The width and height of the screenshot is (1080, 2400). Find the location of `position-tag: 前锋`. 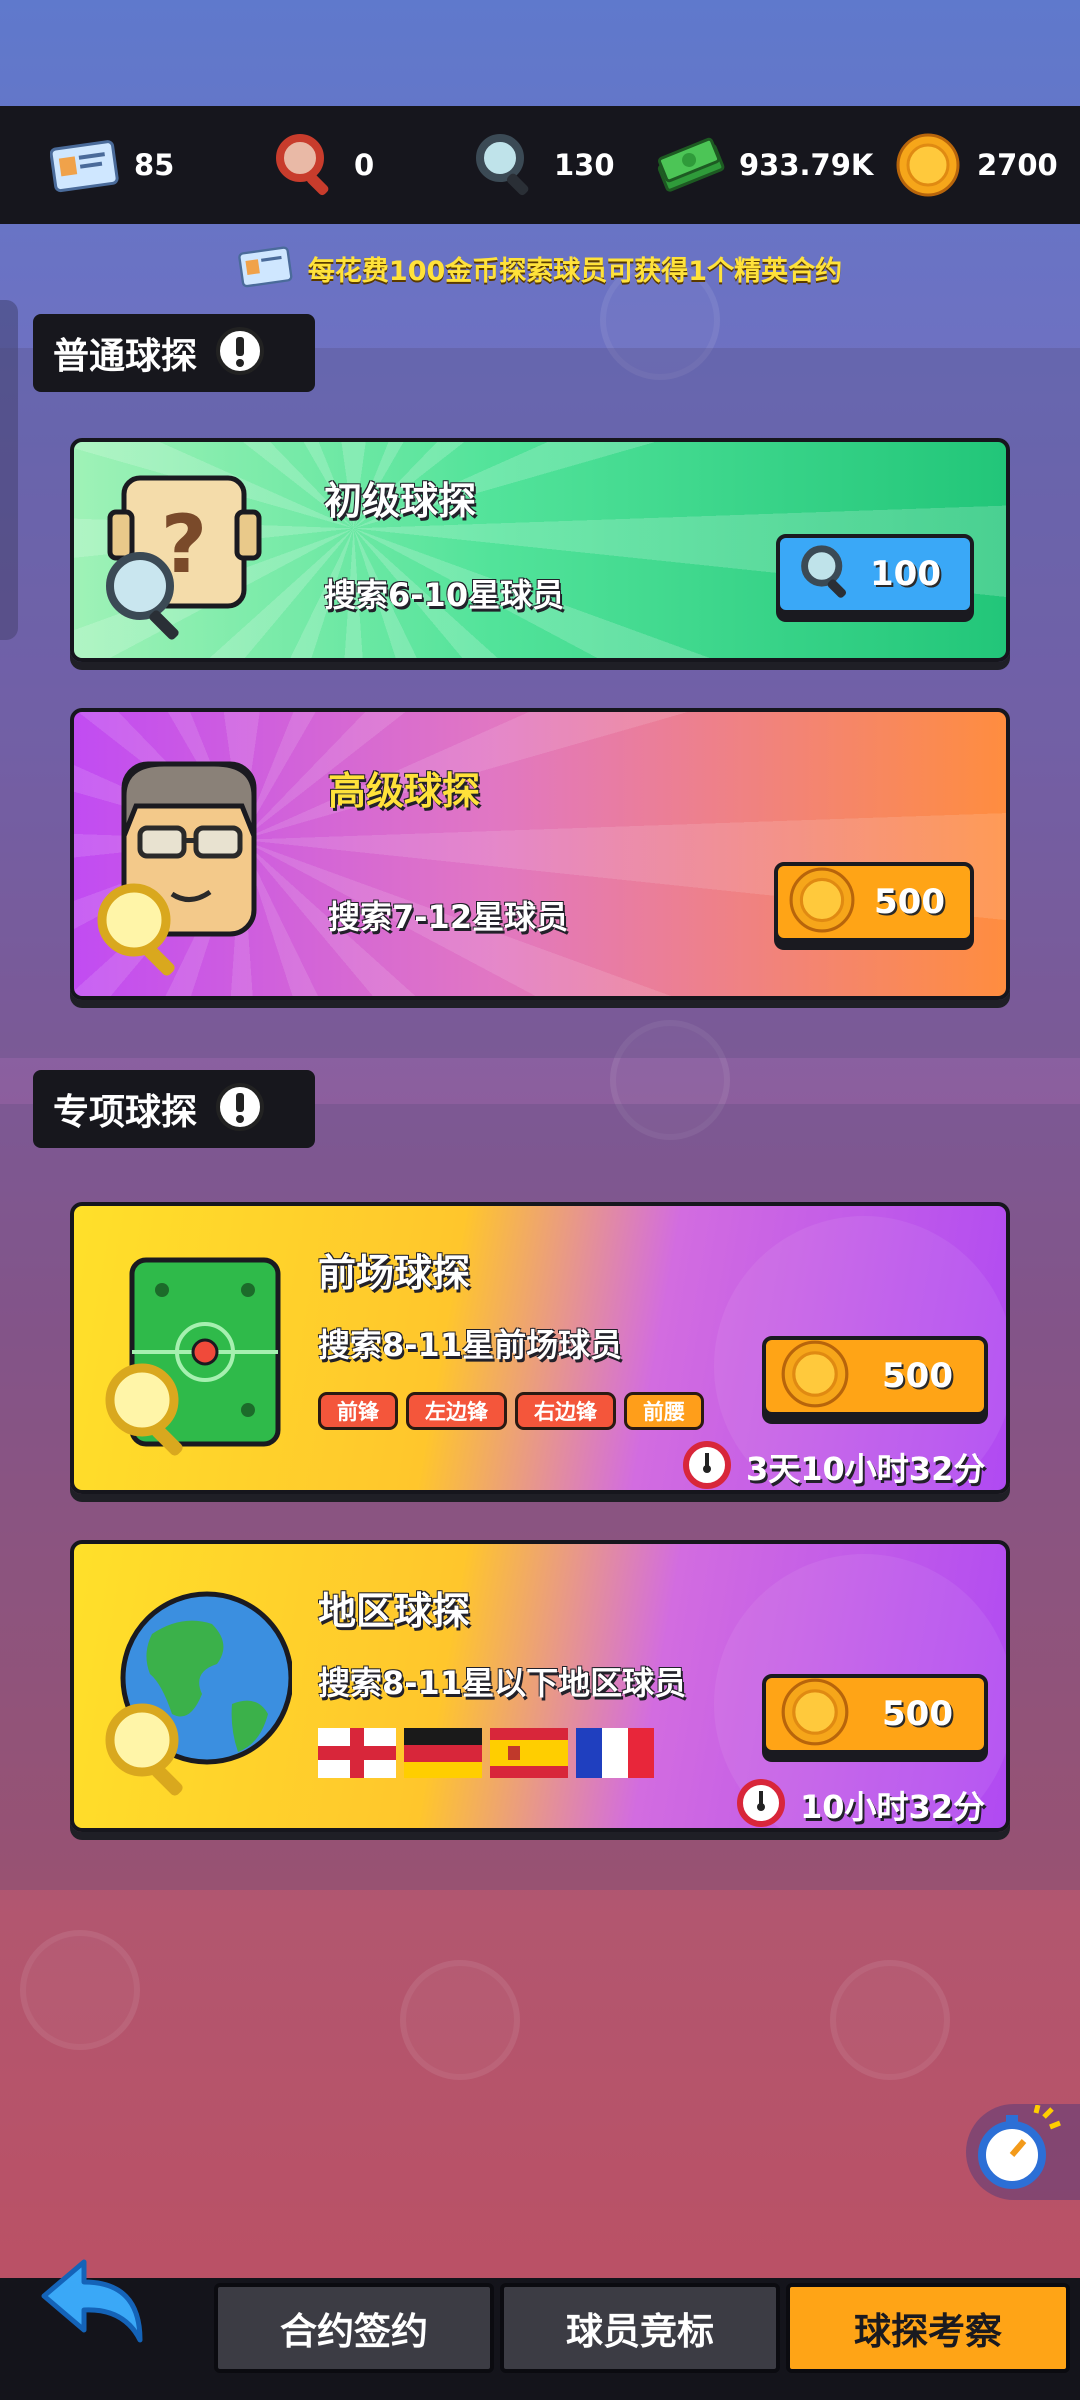

position-tag: 前锋 is located at coordinates (358, 1411).